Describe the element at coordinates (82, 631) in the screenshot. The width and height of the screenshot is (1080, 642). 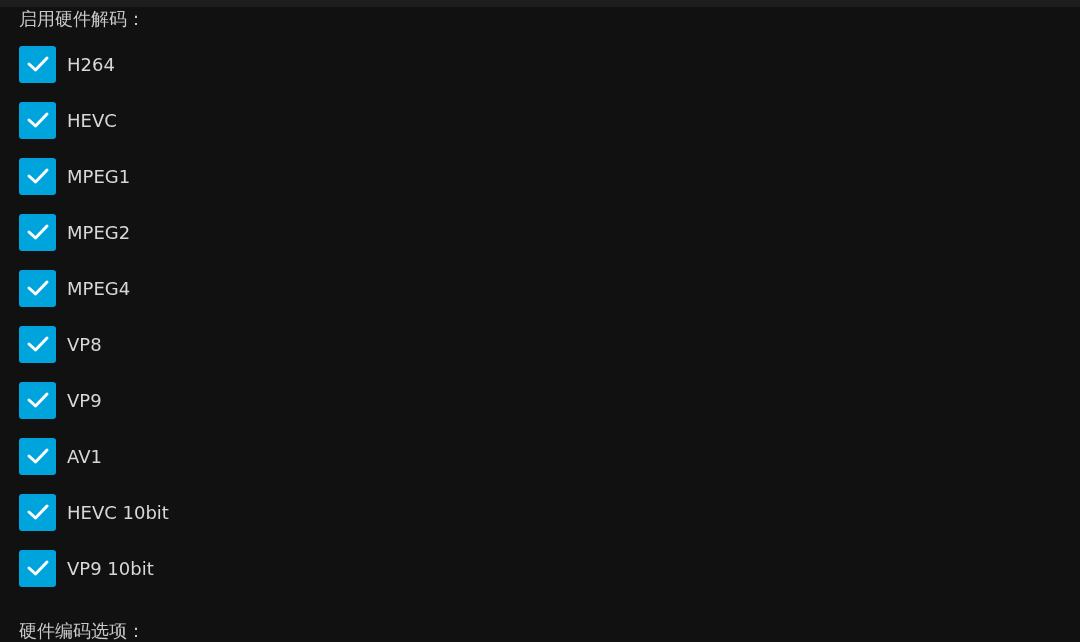
I see `section-heading: 硬件编码选项：` at that location.